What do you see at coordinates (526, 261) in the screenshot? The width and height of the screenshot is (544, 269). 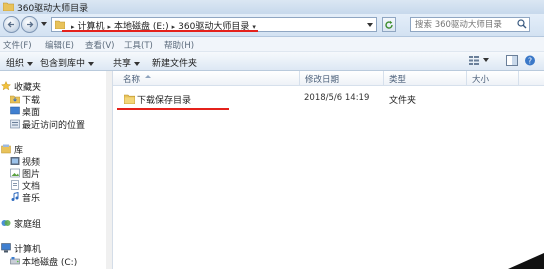 I see `screenshot-corner-mark` at bounding box center [526, 261].